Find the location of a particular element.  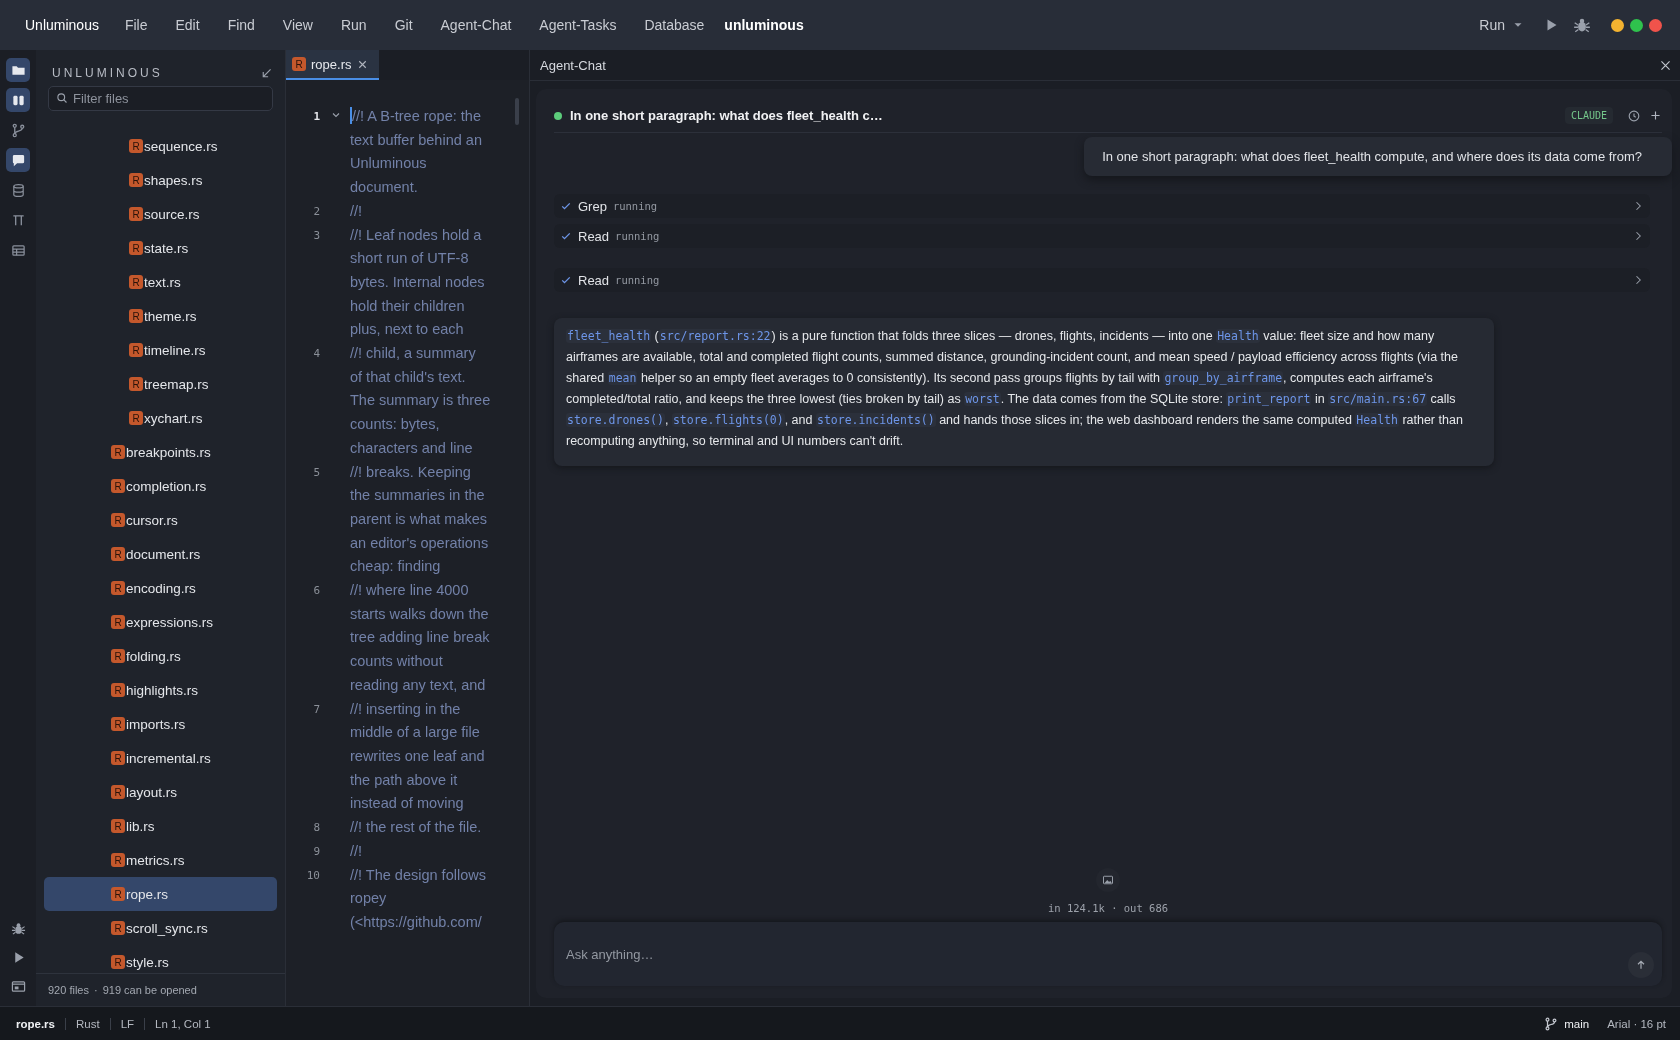

line-number: 8 is located at coordinates (316, 828).